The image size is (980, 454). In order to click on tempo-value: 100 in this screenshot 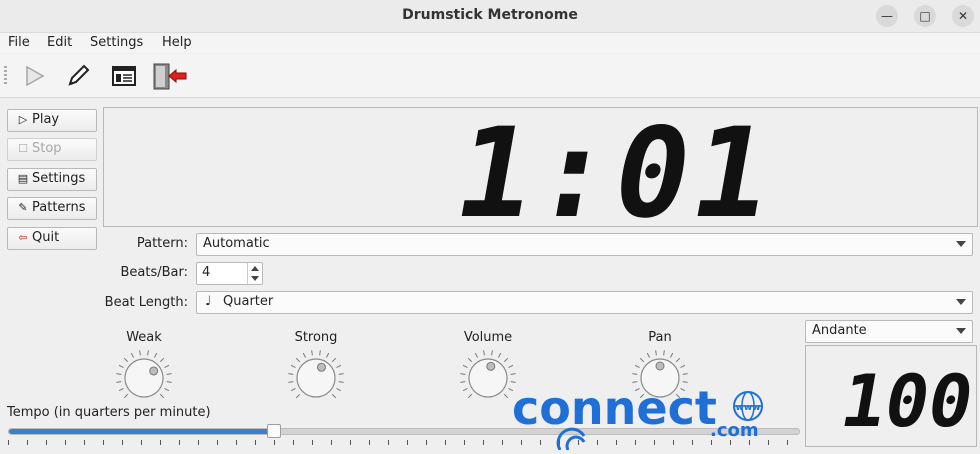, I will do `click(905, 402)`.